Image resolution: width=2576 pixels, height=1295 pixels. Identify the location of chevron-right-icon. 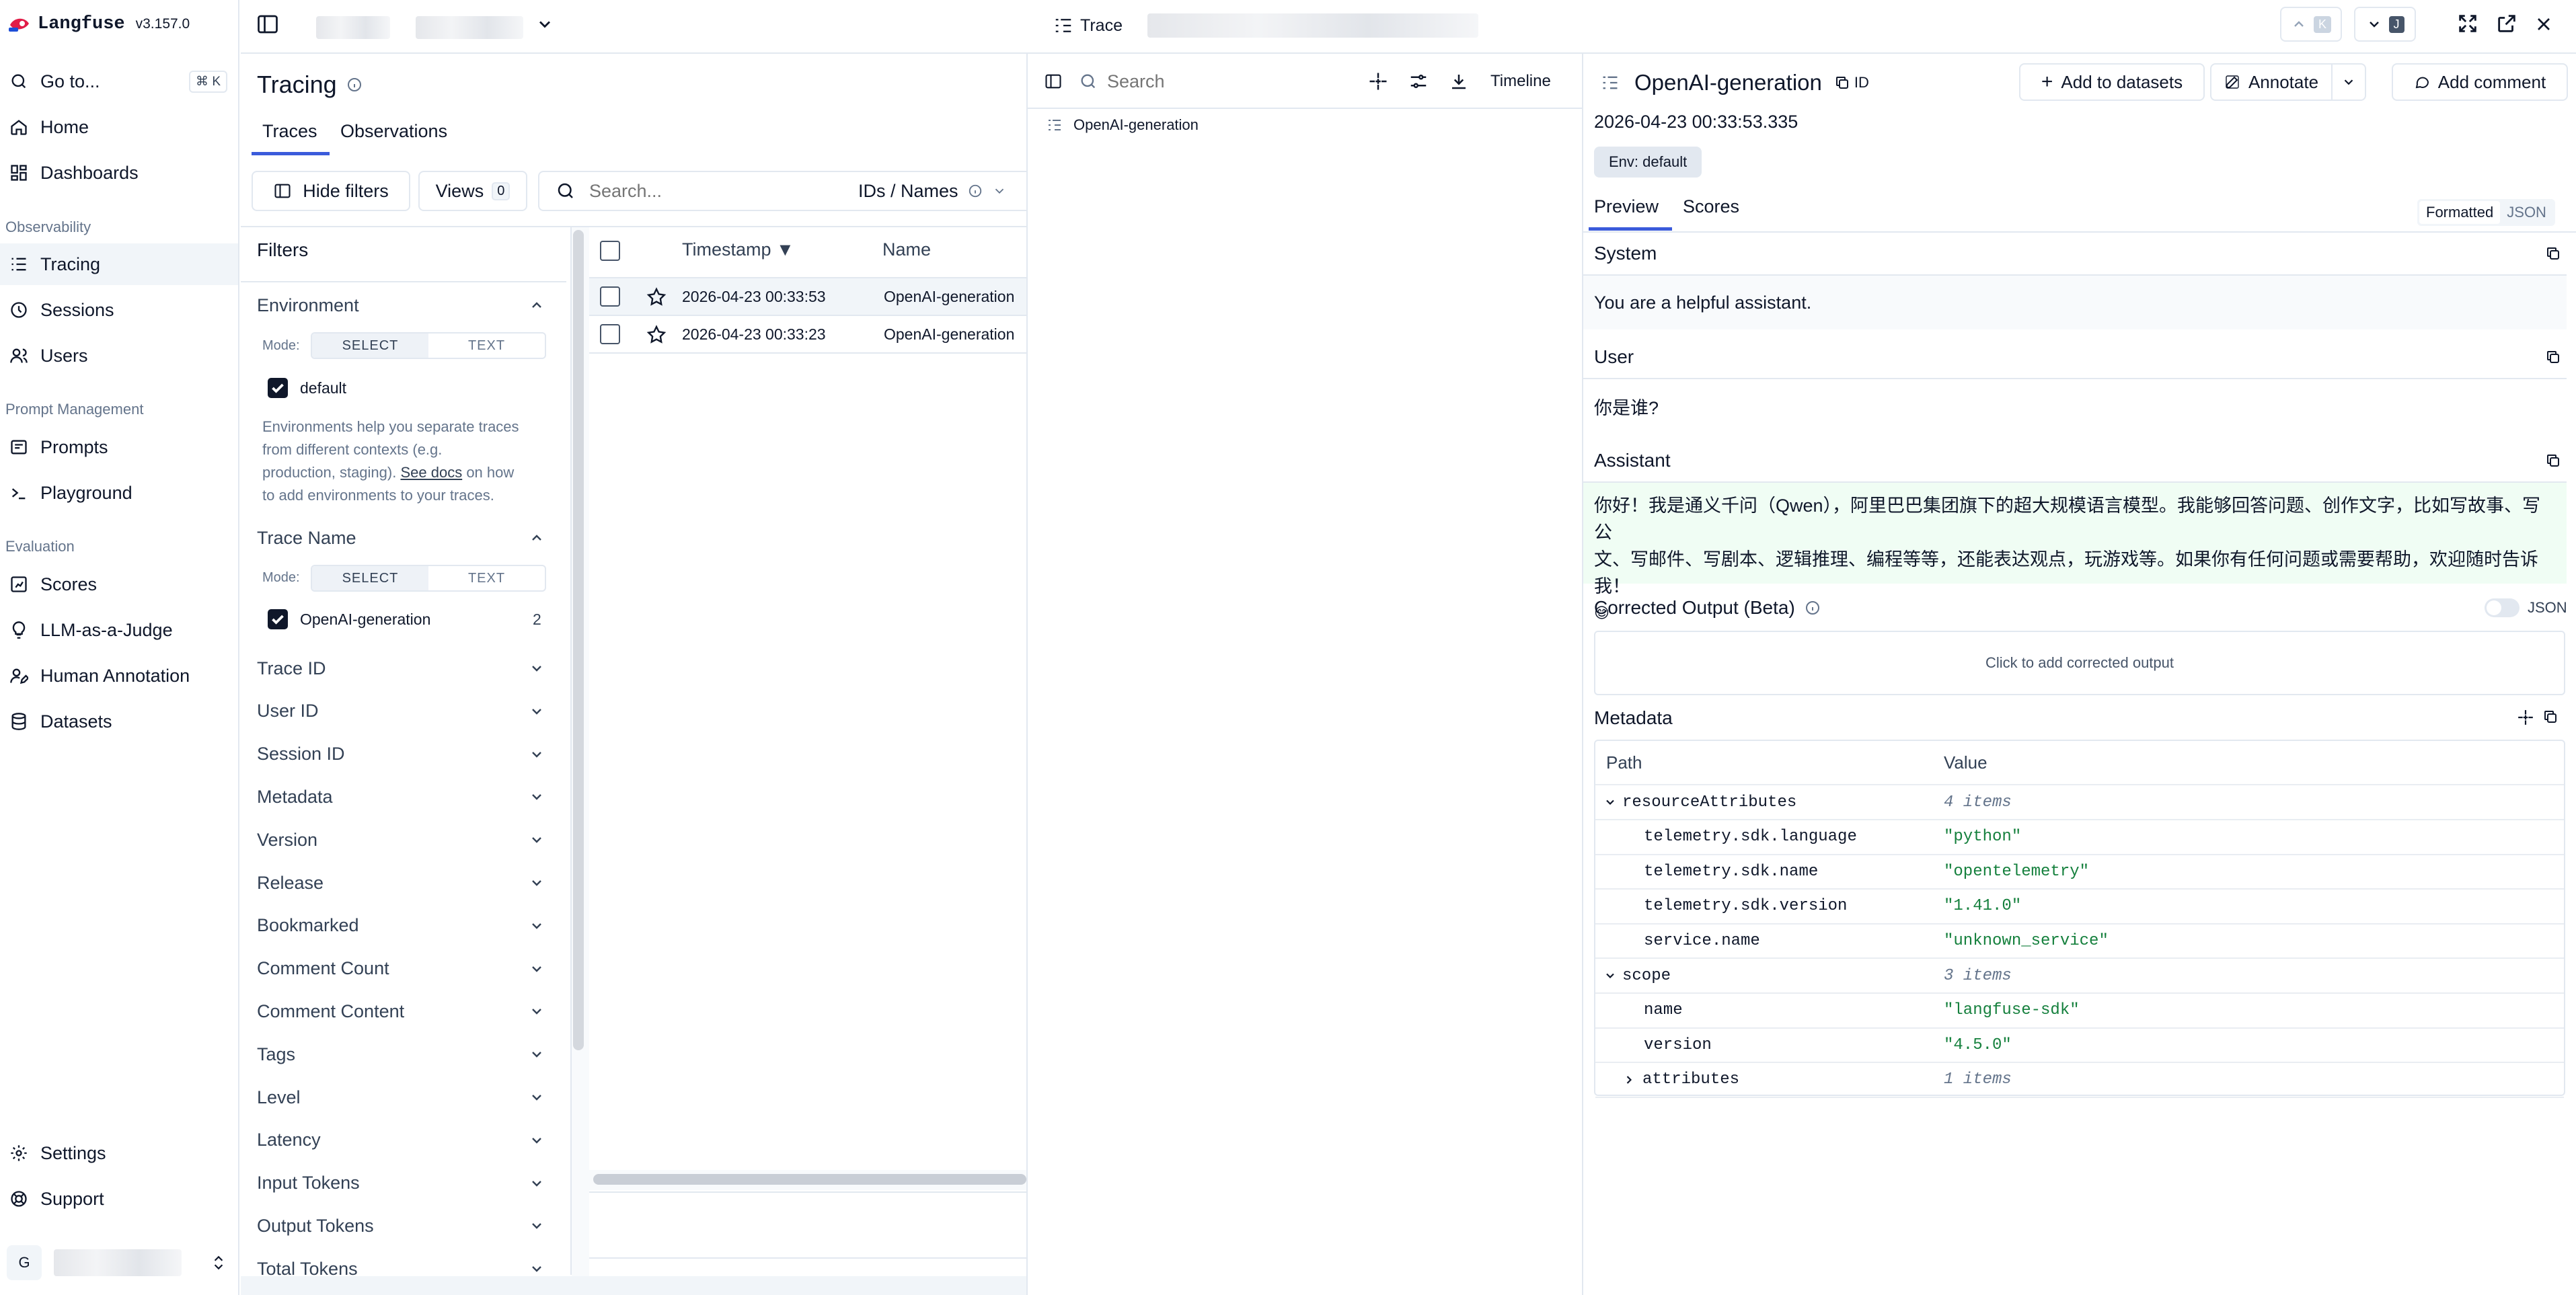
(1629, 1080).